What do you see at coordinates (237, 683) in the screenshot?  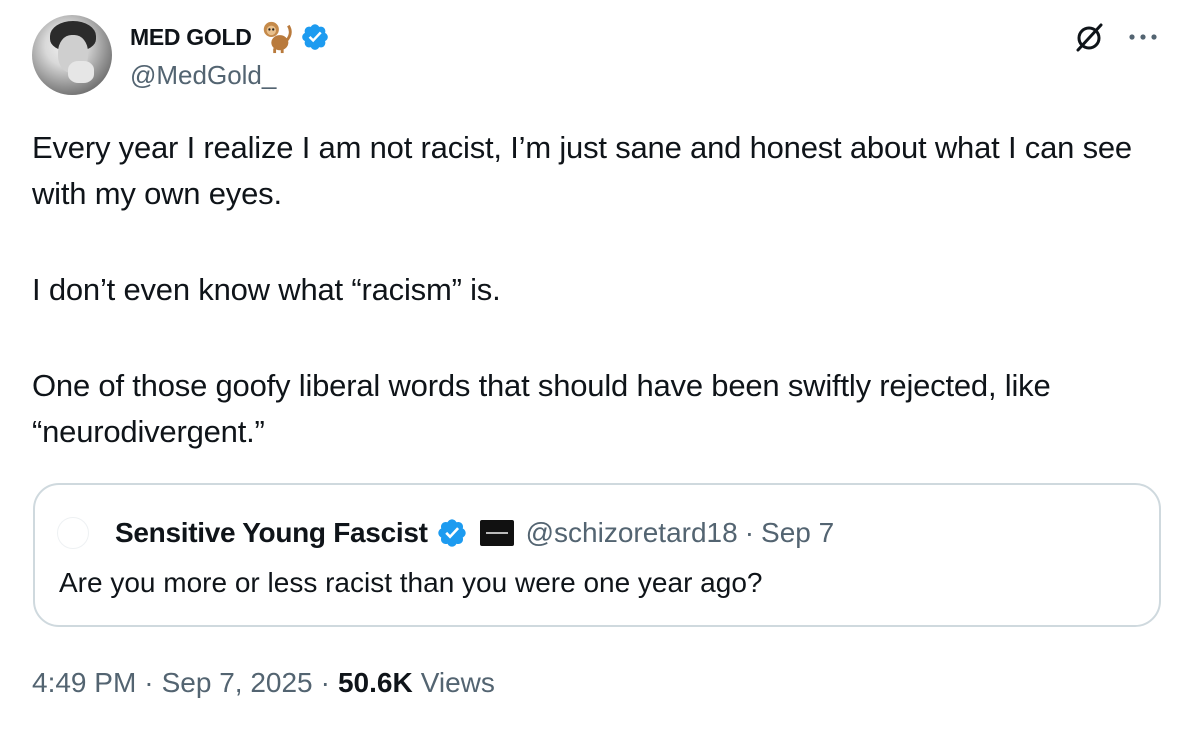 I see `tweet-date: Sep 7, 2025` at bounding box center [237, 683].